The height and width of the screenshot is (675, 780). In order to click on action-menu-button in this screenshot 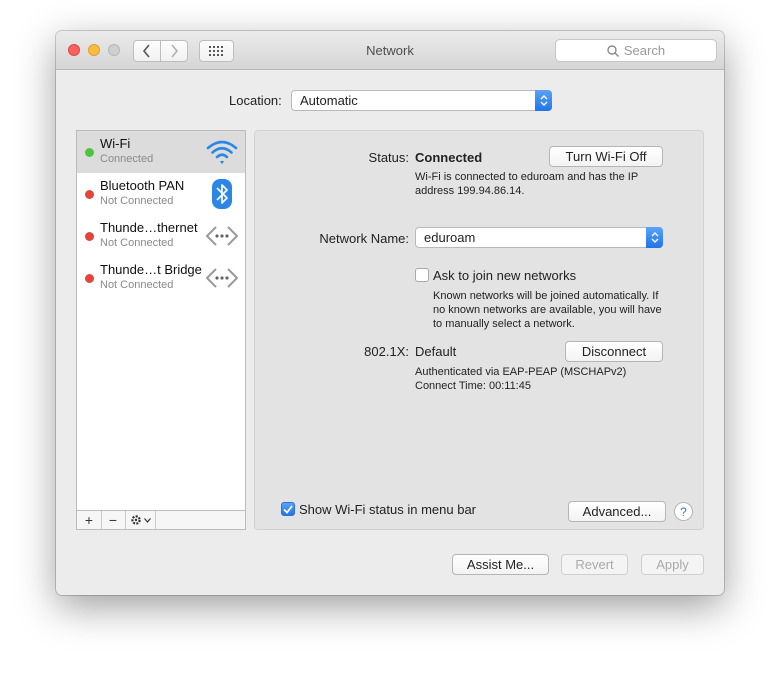, I will do `click(140, 520)`.